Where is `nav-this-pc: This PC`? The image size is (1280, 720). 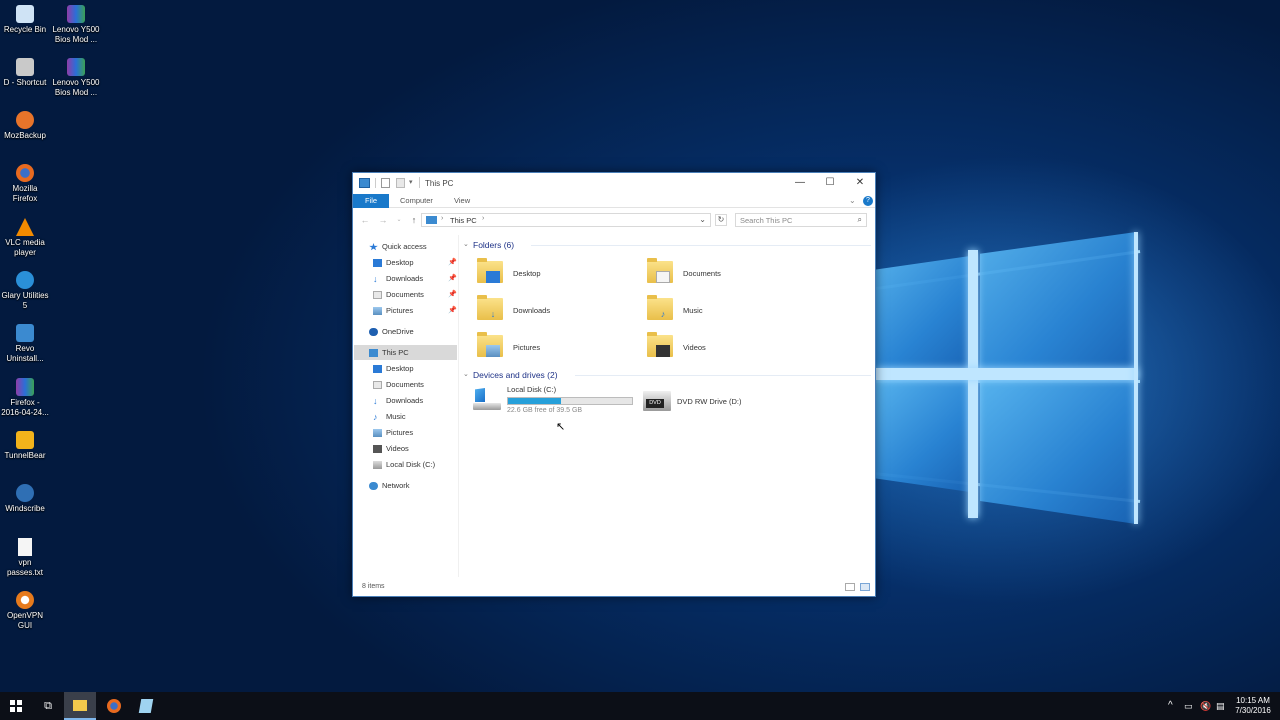 nav-this-pc: This PC is located at coordinates (405, 352).